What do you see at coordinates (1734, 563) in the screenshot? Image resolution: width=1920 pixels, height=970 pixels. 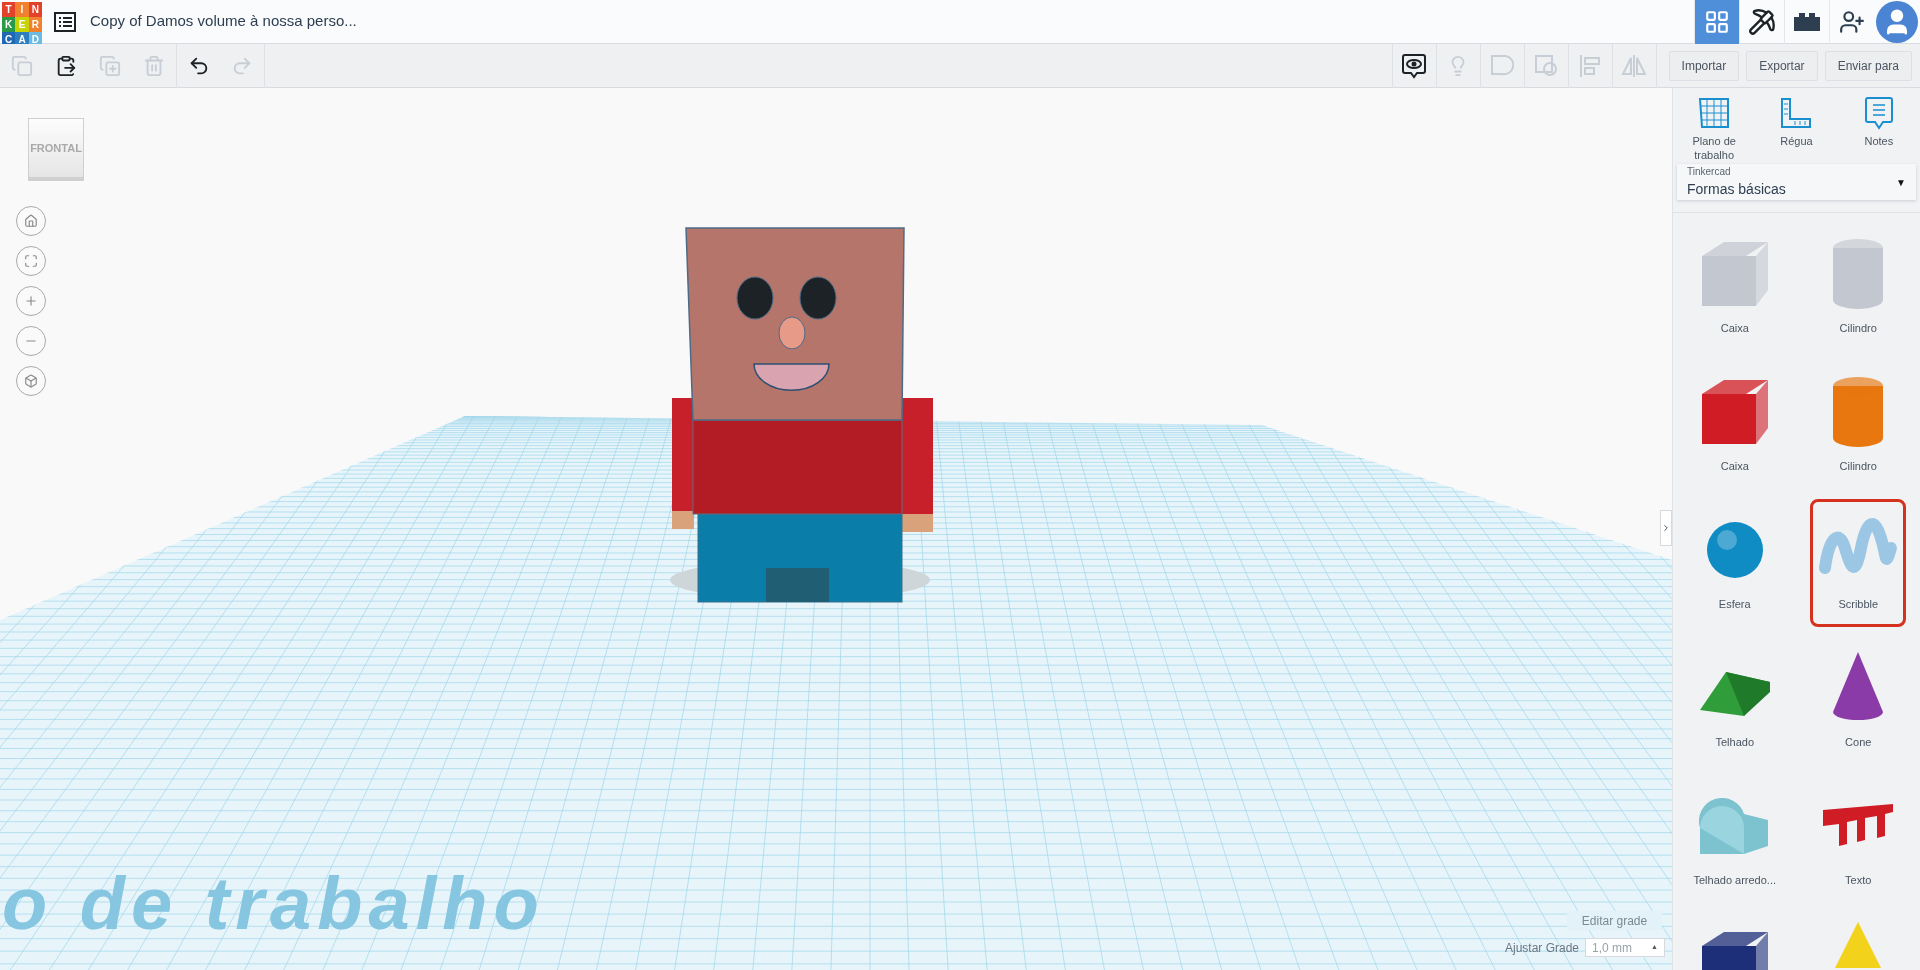 I see `shape-item: Esfera` at bounding box center [1734, 563].